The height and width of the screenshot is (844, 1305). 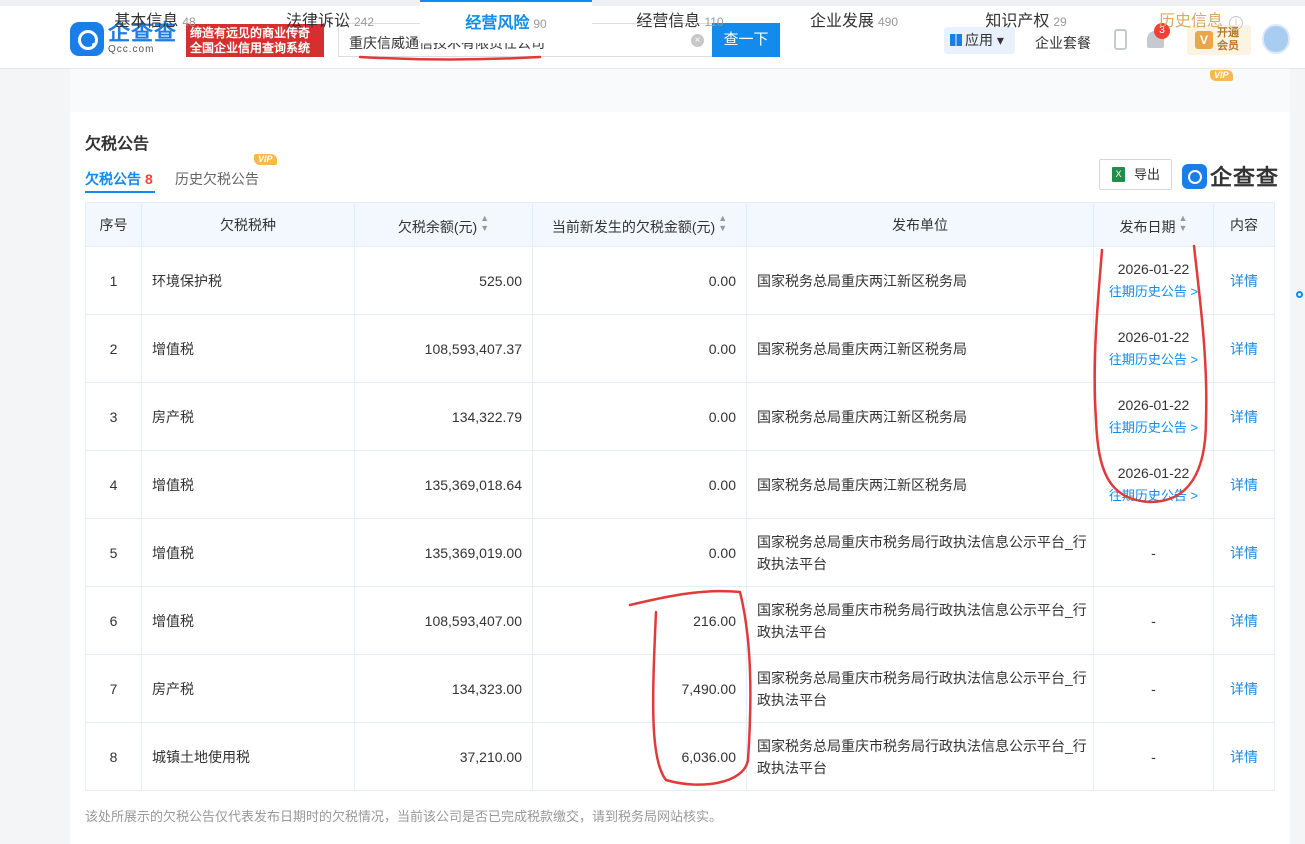 I want to click on cell-balance: 135,369,019.00, so click(x=443, y=552).